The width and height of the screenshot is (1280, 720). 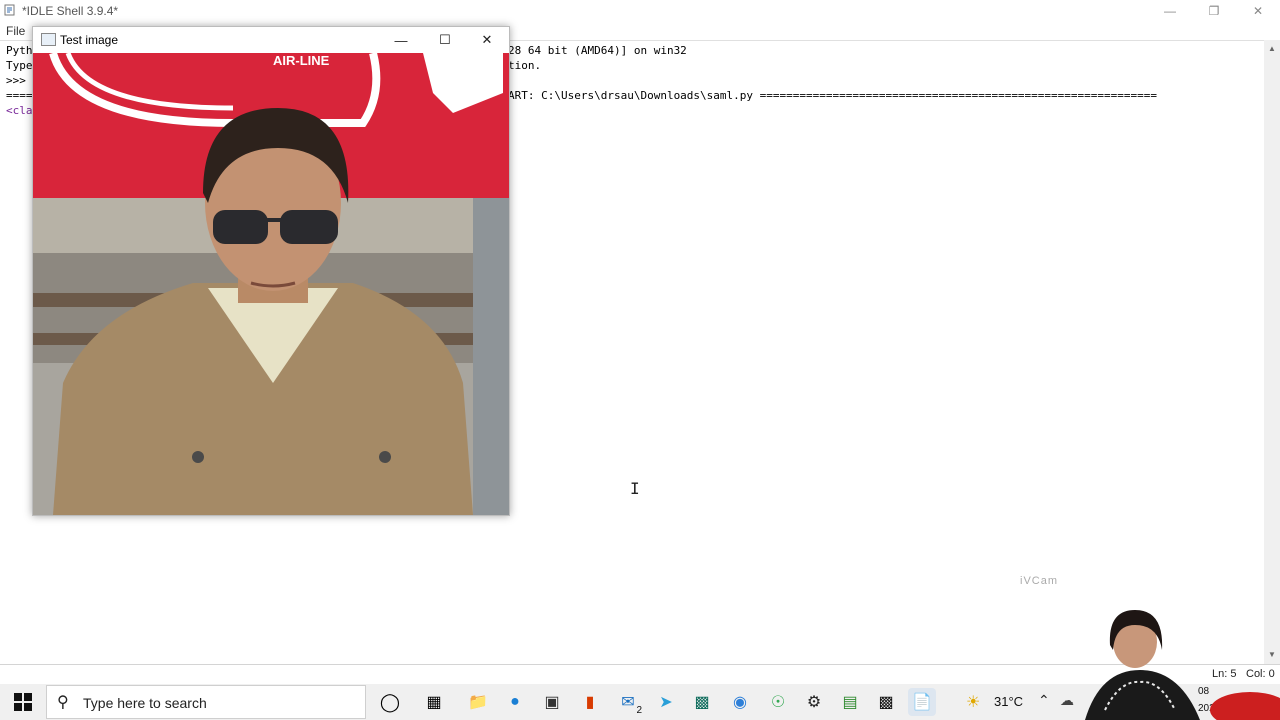 What do you see at coordinates (301, 60) in the screenshot?
I see `billboard-text: AIR-LINE` at bounding box center [301, 60].